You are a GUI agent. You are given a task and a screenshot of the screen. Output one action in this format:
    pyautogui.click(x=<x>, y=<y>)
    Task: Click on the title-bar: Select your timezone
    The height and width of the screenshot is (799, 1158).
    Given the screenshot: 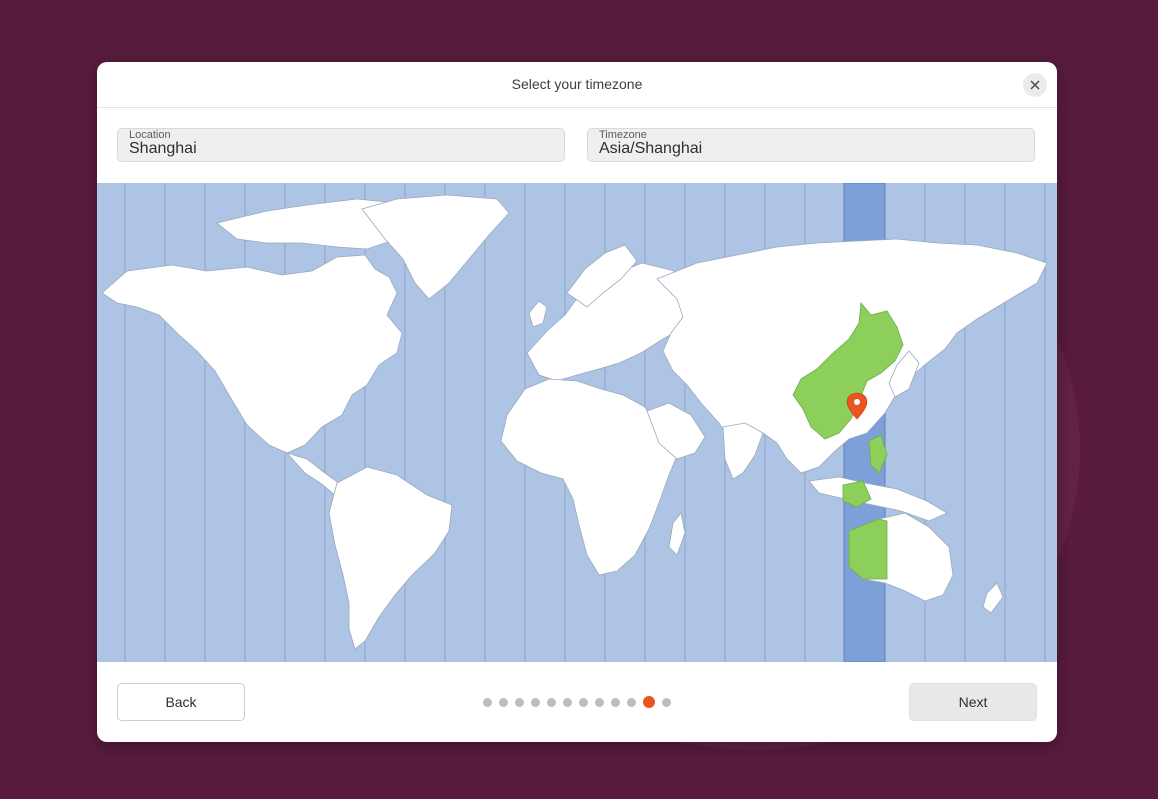 What is the action you would take?
    pyautogui.click(x=577, y=85)
    